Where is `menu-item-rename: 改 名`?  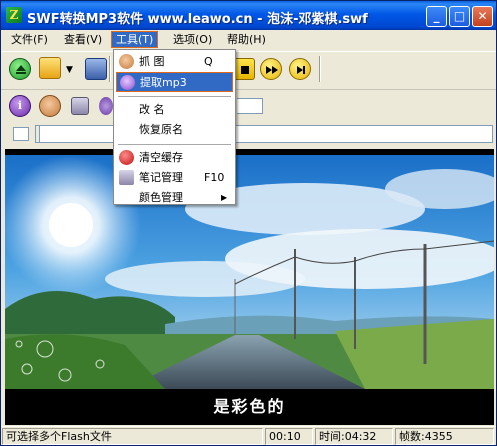 menu-item-rename: 改 名 is located at coordinates (174, 110).